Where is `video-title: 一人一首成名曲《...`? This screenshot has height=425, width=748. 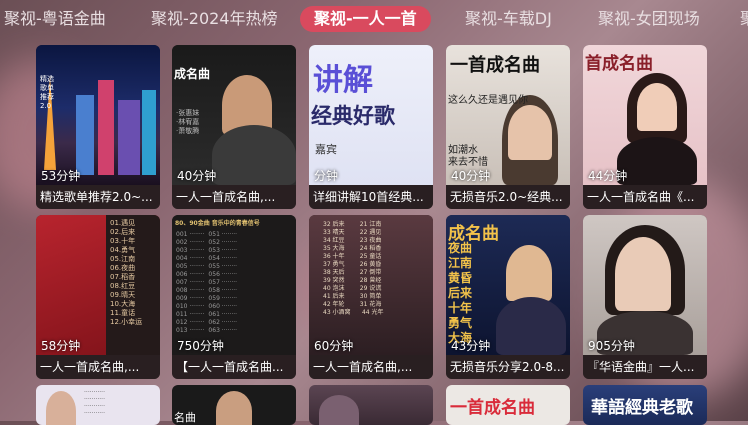
video-title: 一人一首成名曲《... is located at coordinates (645, 197).